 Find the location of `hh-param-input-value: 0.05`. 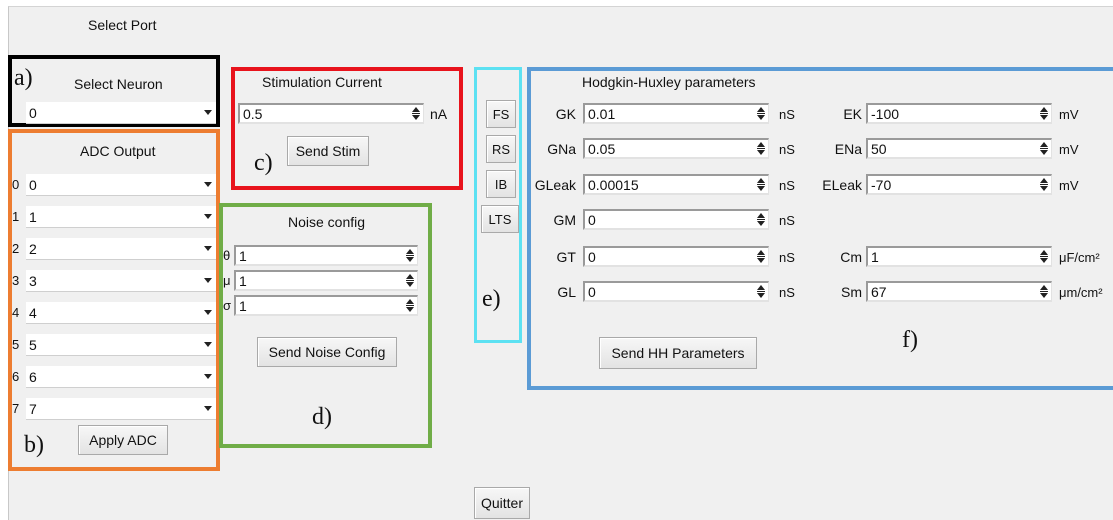

hh-param-input-value: 0.05 is located at coordinates (602, 149).